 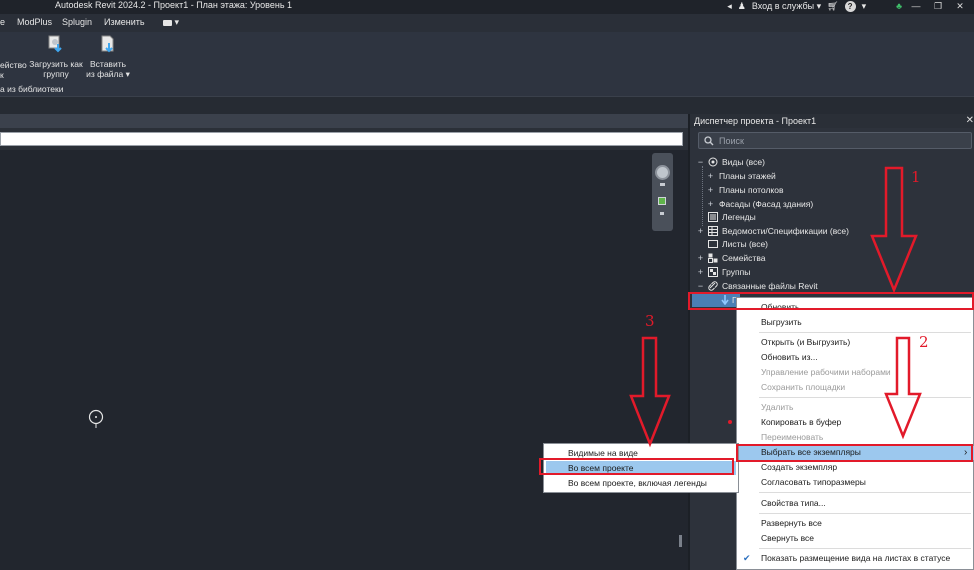 I want to click on tree-label: Планы этажей, so click(x=747, y=176).